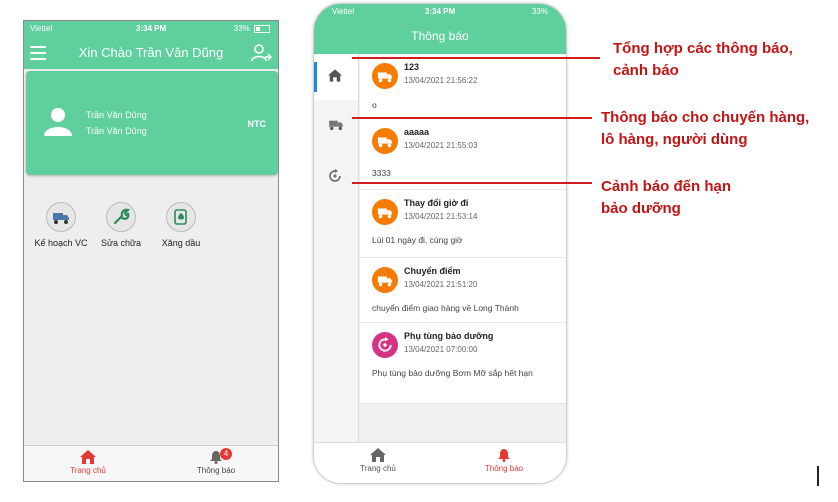  What do you see at coordinates (417, 132) in the screenshot?
I see `notification-title: aaaaa` at bounding box center [417, 132].